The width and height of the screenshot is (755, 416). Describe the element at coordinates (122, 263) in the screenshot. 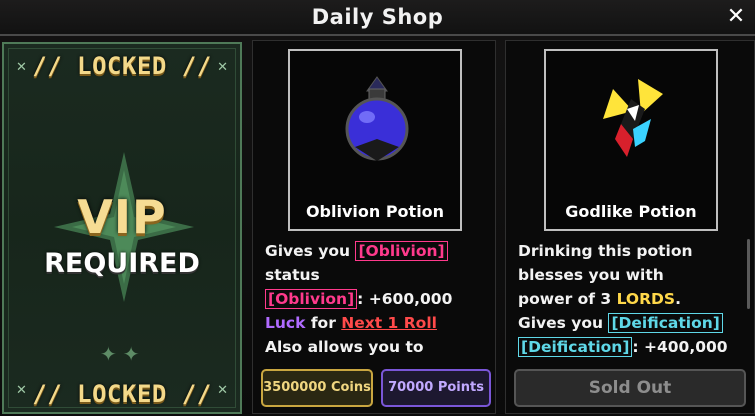

I see `vip-required-label: REQUIRED` at that location.